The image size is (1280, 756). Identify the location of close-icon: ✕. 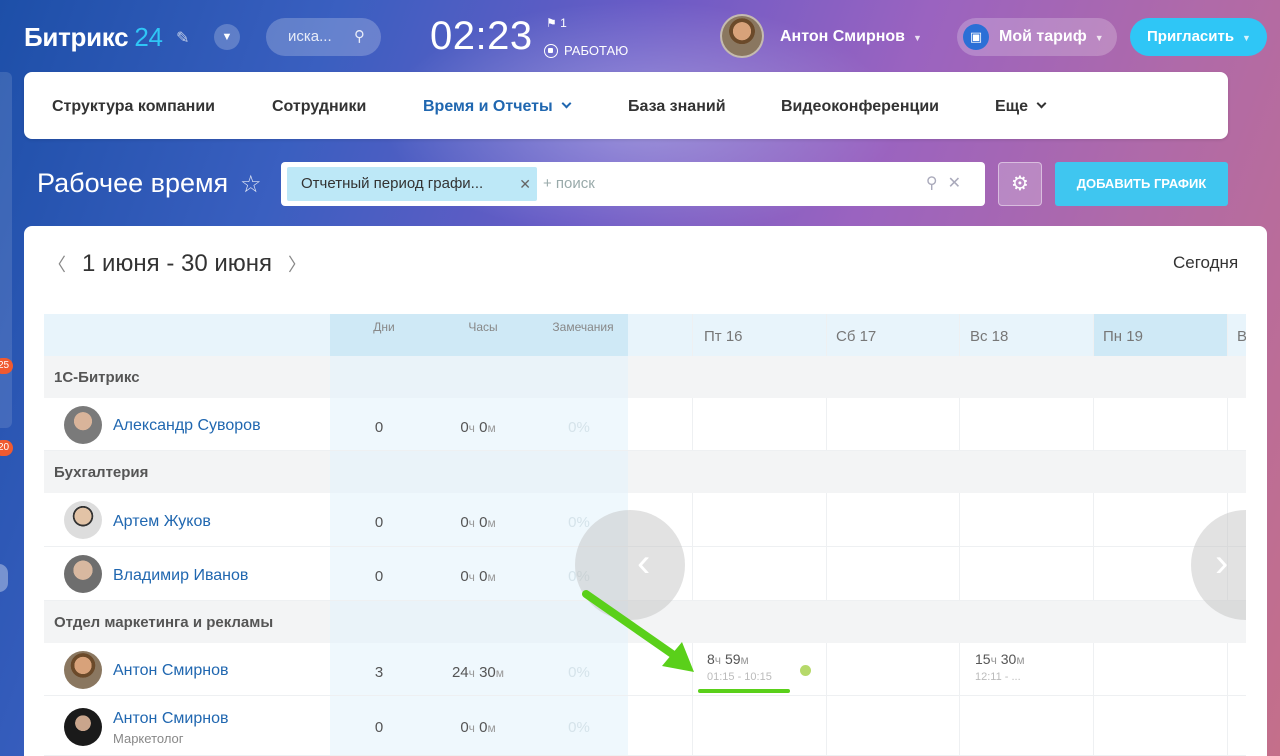
(525, 184).